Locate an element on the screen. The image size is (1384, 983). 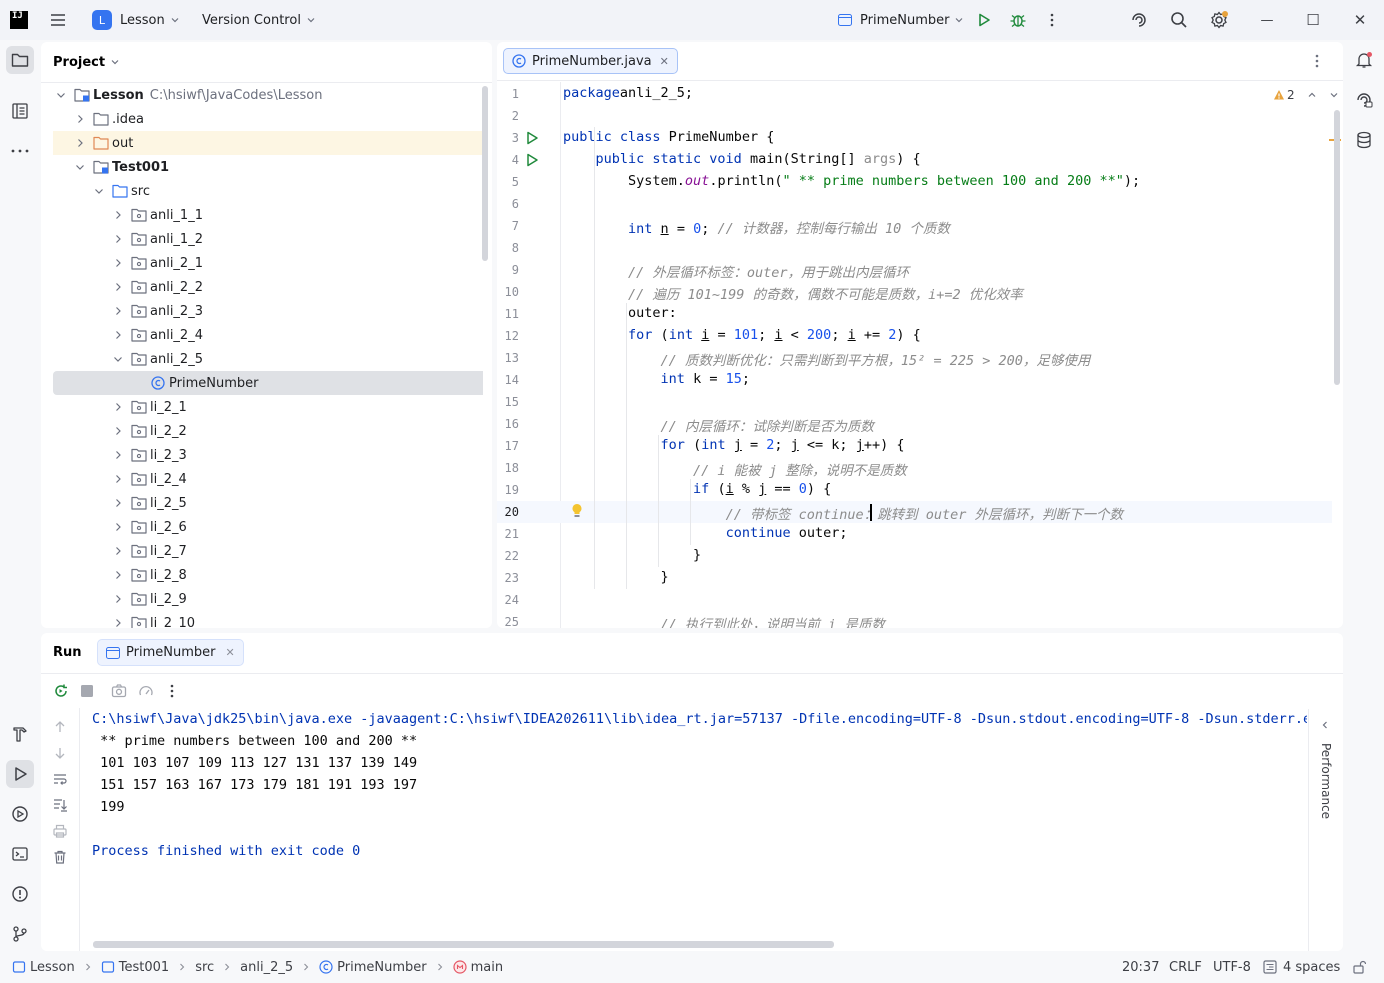
main-menu-icon is located at coordinates (58, 20).